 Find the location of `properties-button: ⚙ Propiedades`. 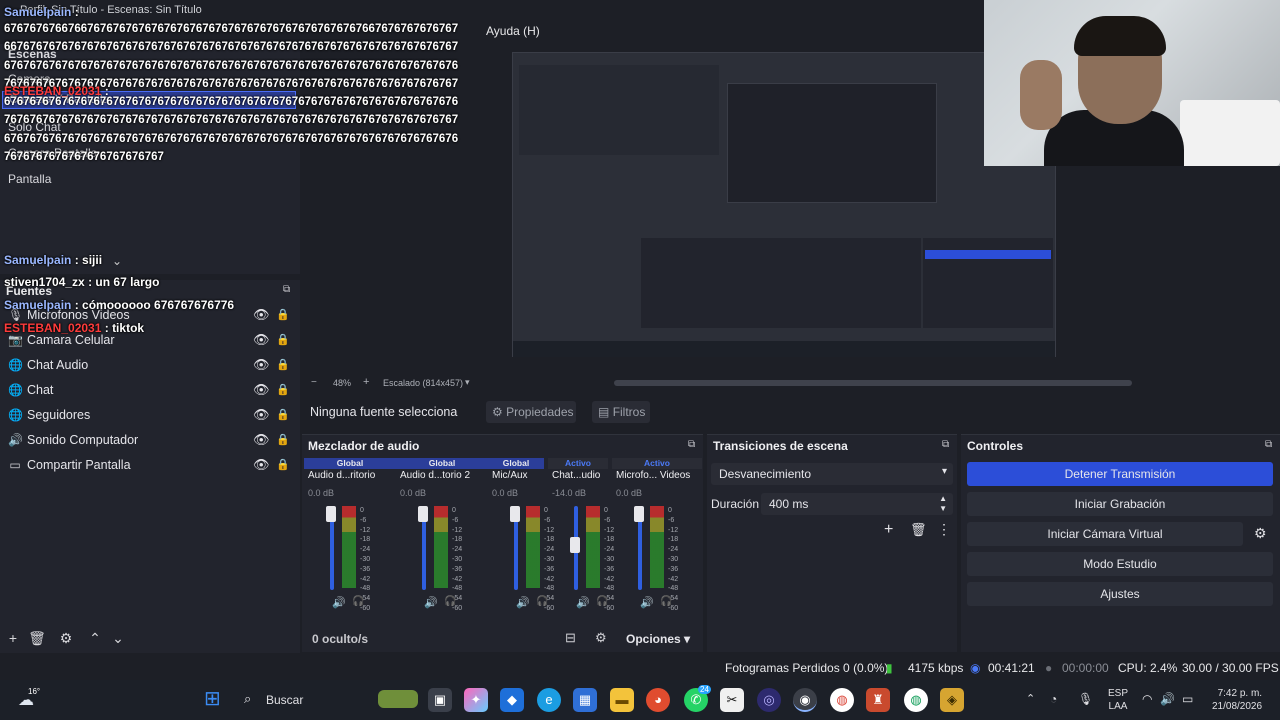

properties-button: ⚙ Propiedades is located at coordinates (531, 412).